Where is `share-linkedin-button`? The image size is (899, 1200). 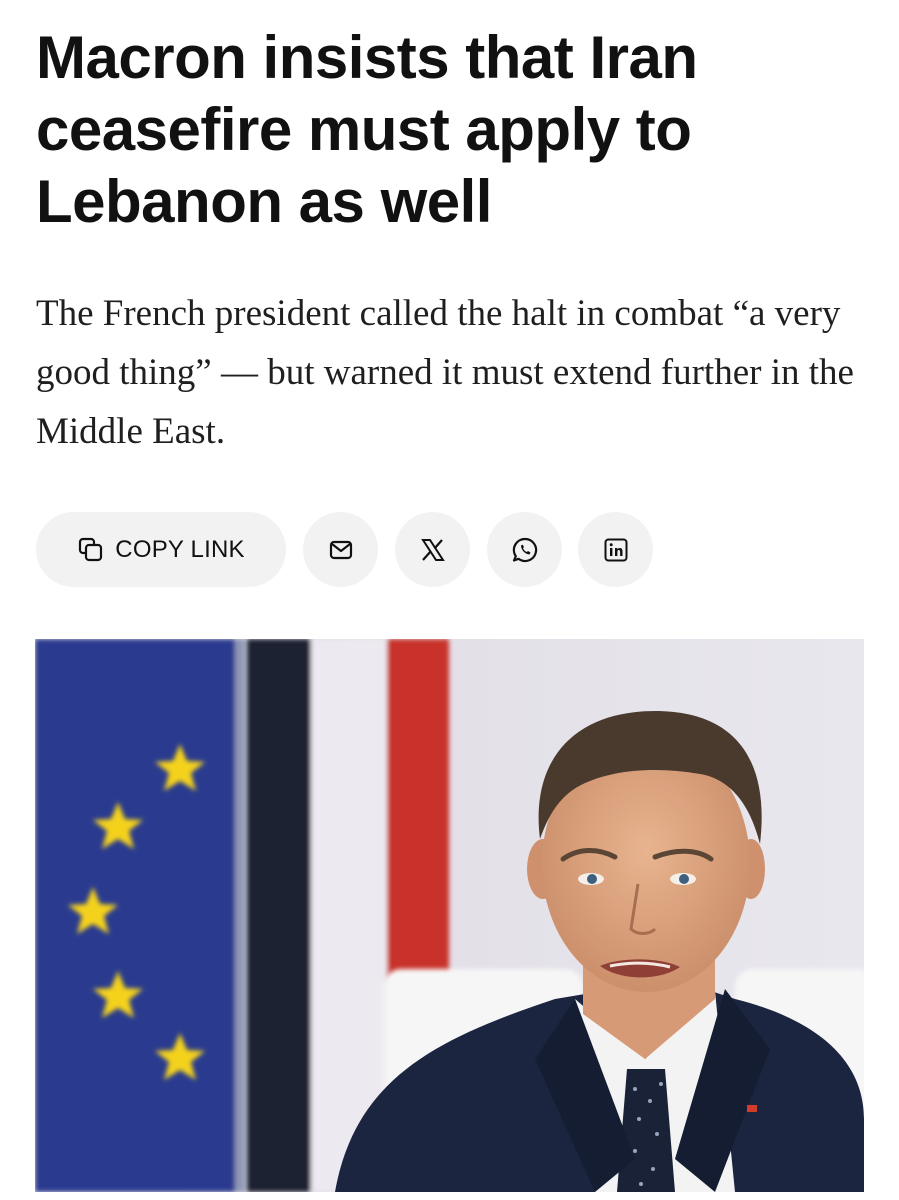
share-linkedin-button is located at coordinates (615, 549).